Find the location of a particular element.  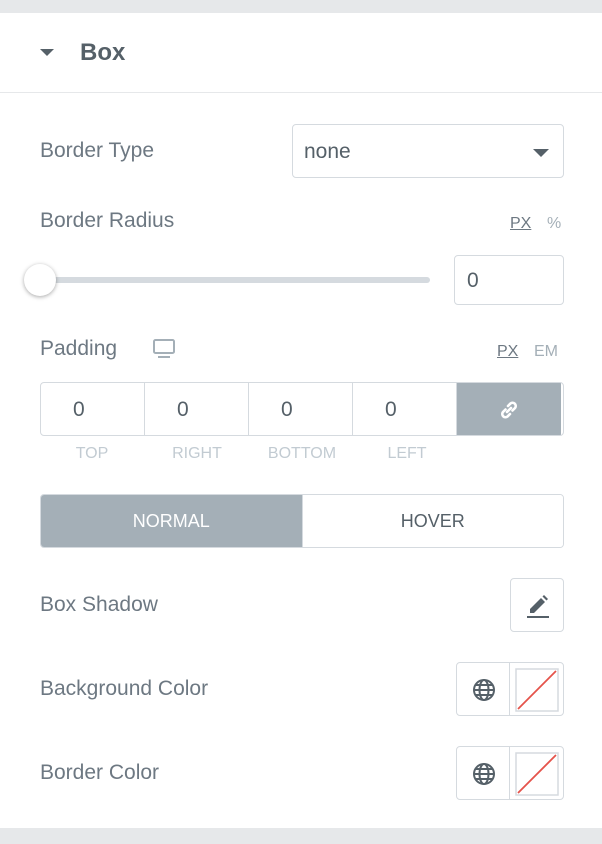

link-values-button is located at coordinates (509, 409).